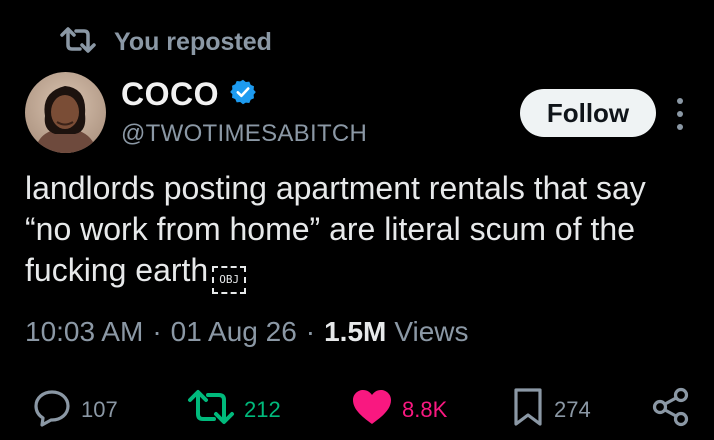 Image resolution: width=714 pixels, height=440 pixels. Describe the element at coordinates (431, 331) in the screenshot. I see `views-label: Views` at that location.